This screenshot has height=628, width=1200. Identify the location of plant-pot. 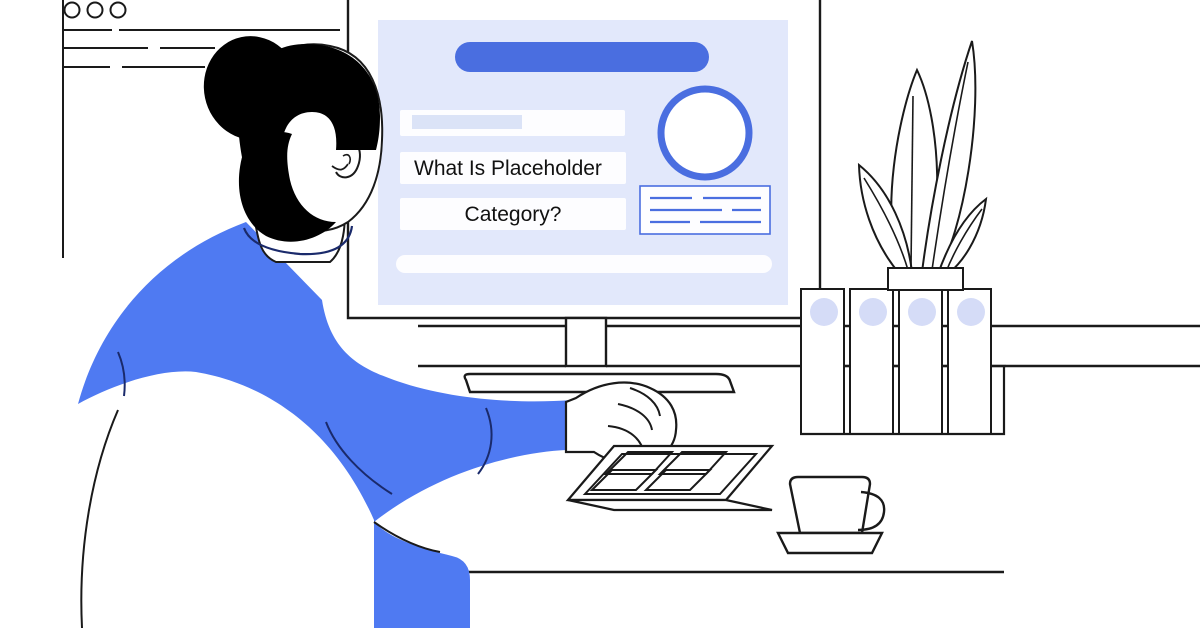
(925, 279).